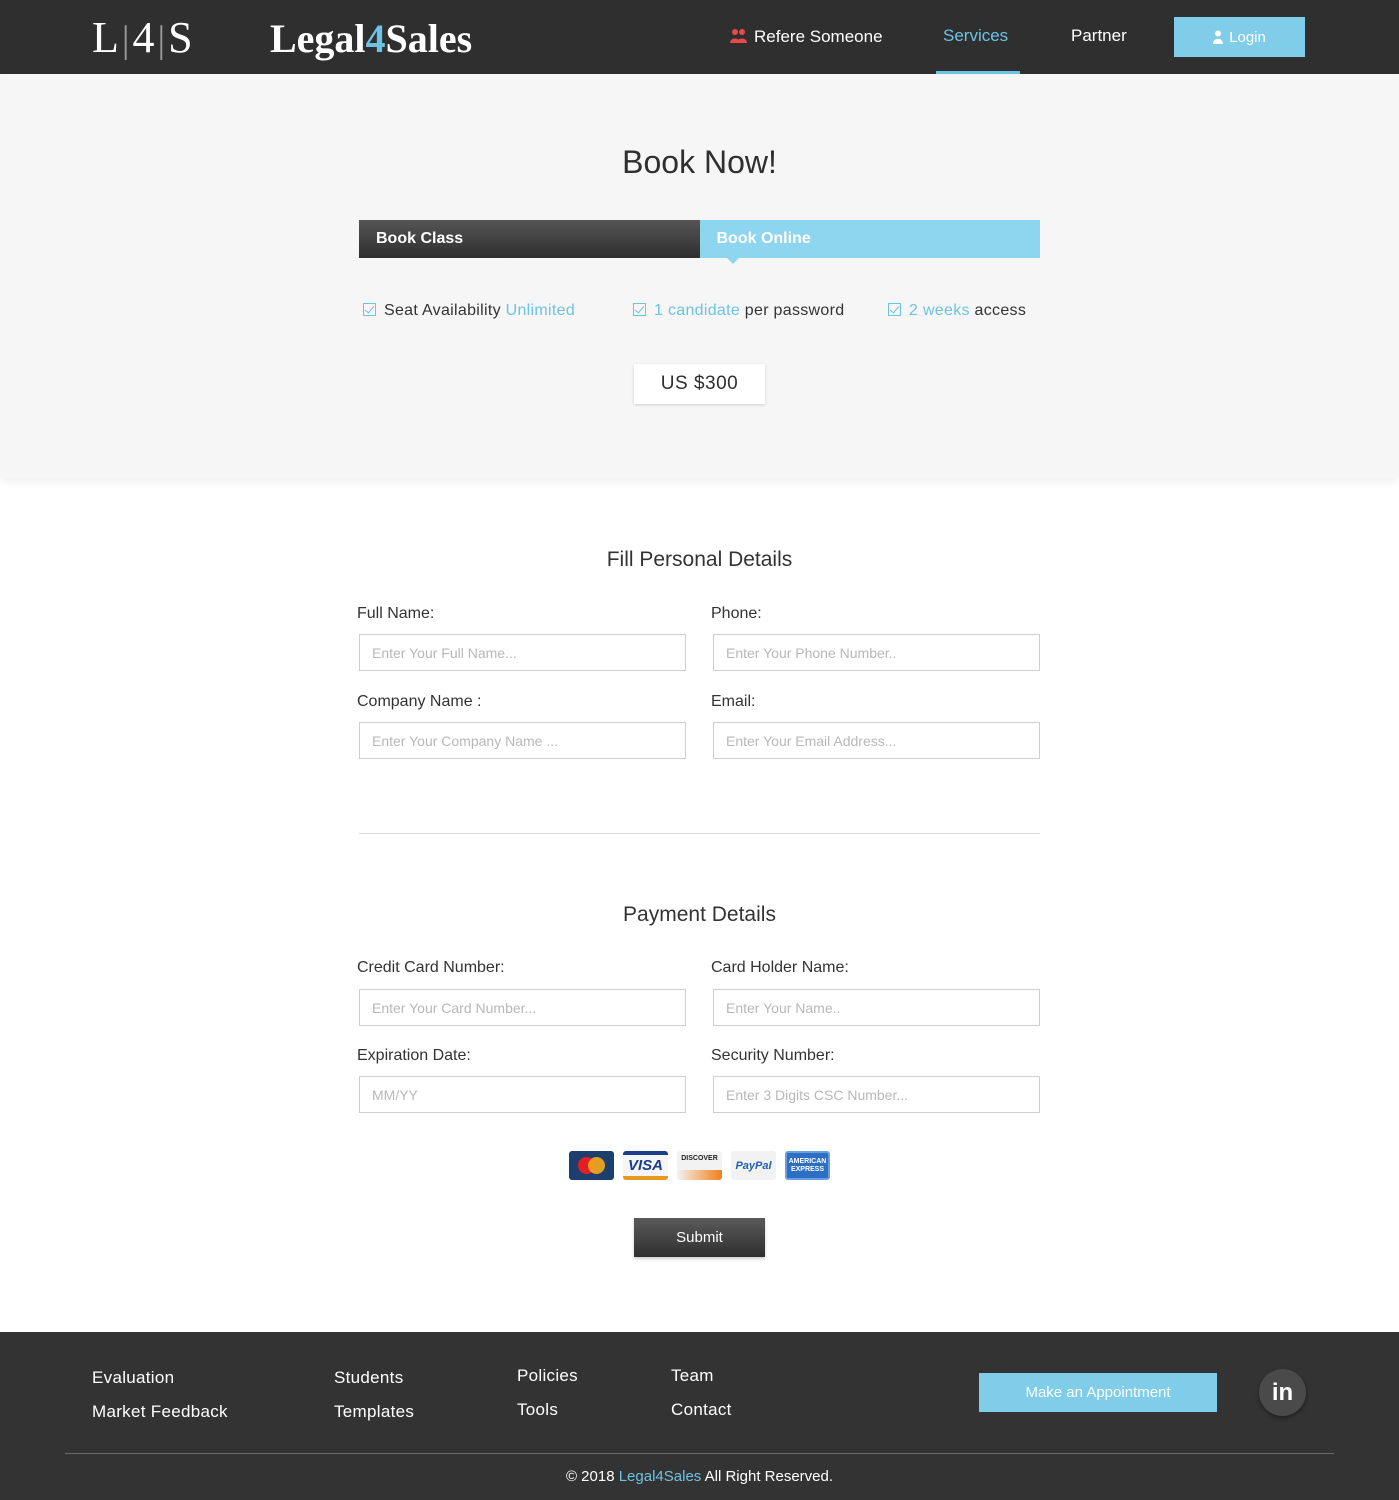  I want to click on personal-details-title: Fill Personal Details, so click(699, 559).